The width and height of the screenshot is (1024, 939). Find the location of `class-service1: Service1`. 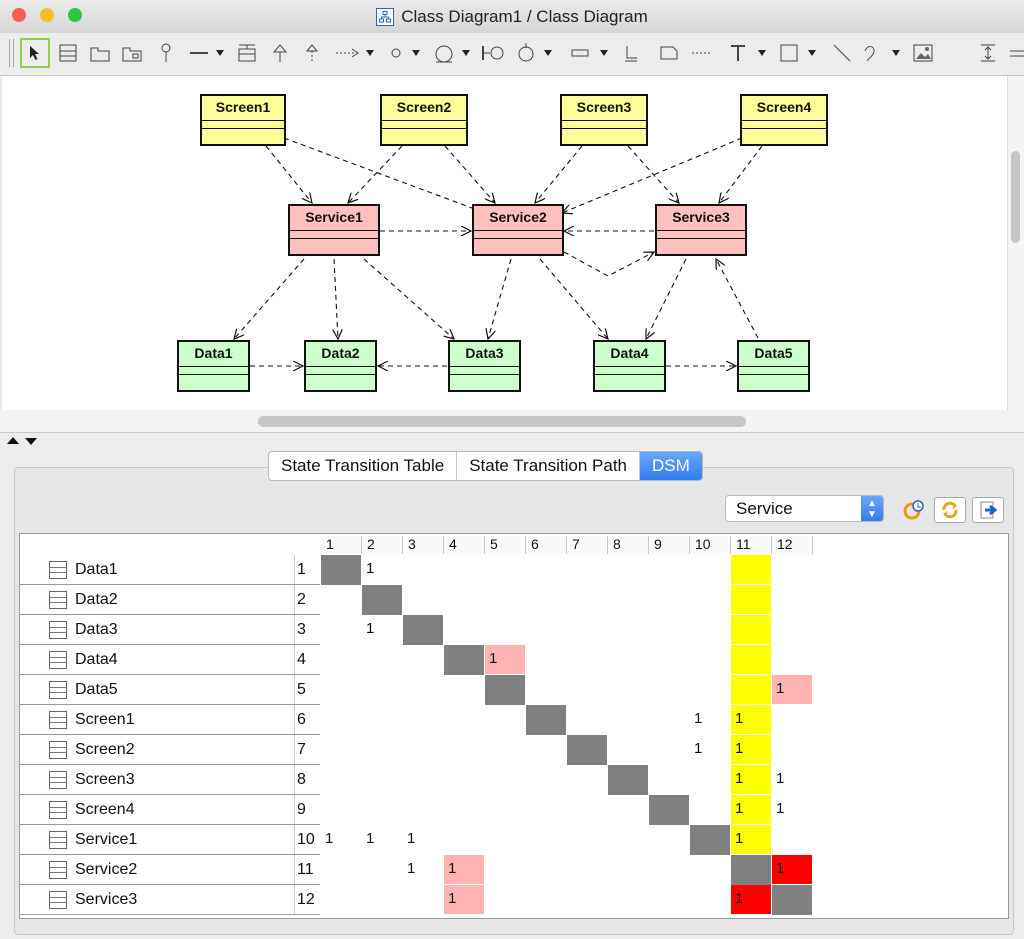

class-service1: Service1 is located at coordinates (334, 230).